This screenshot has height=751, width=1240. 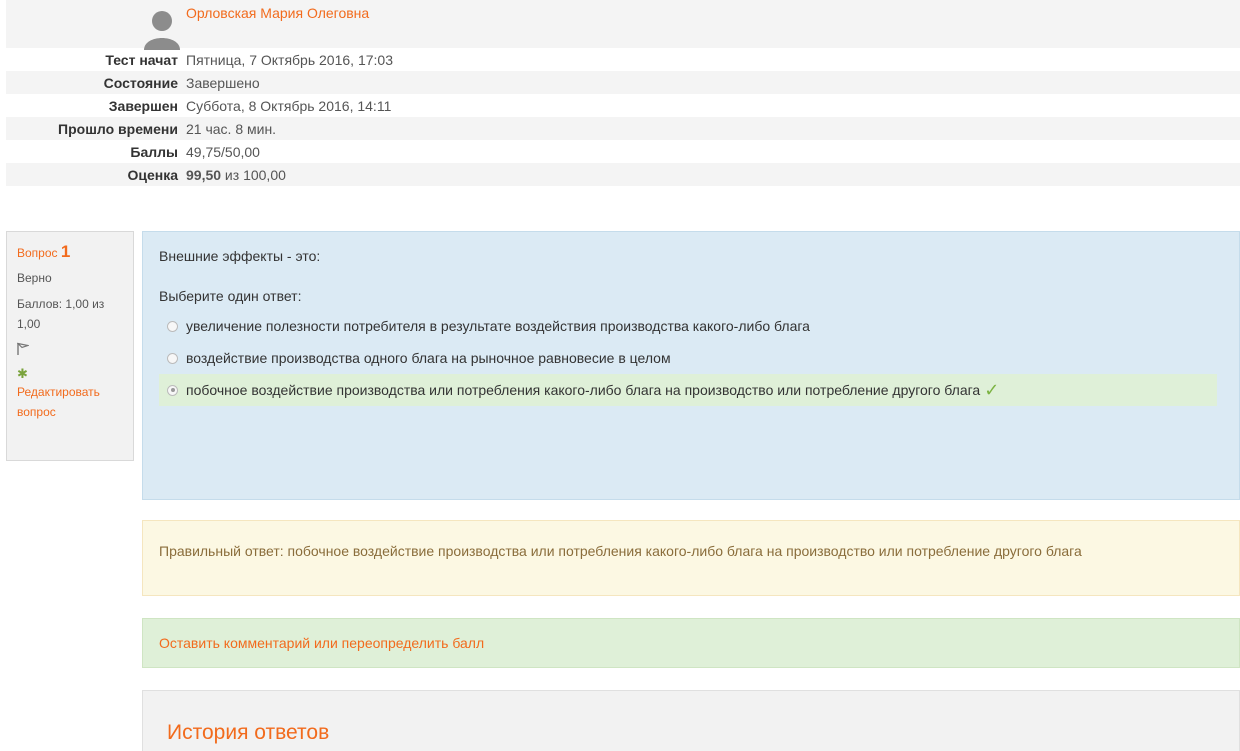 I want to click on question-state: Верно, so click(x=70, y=278).